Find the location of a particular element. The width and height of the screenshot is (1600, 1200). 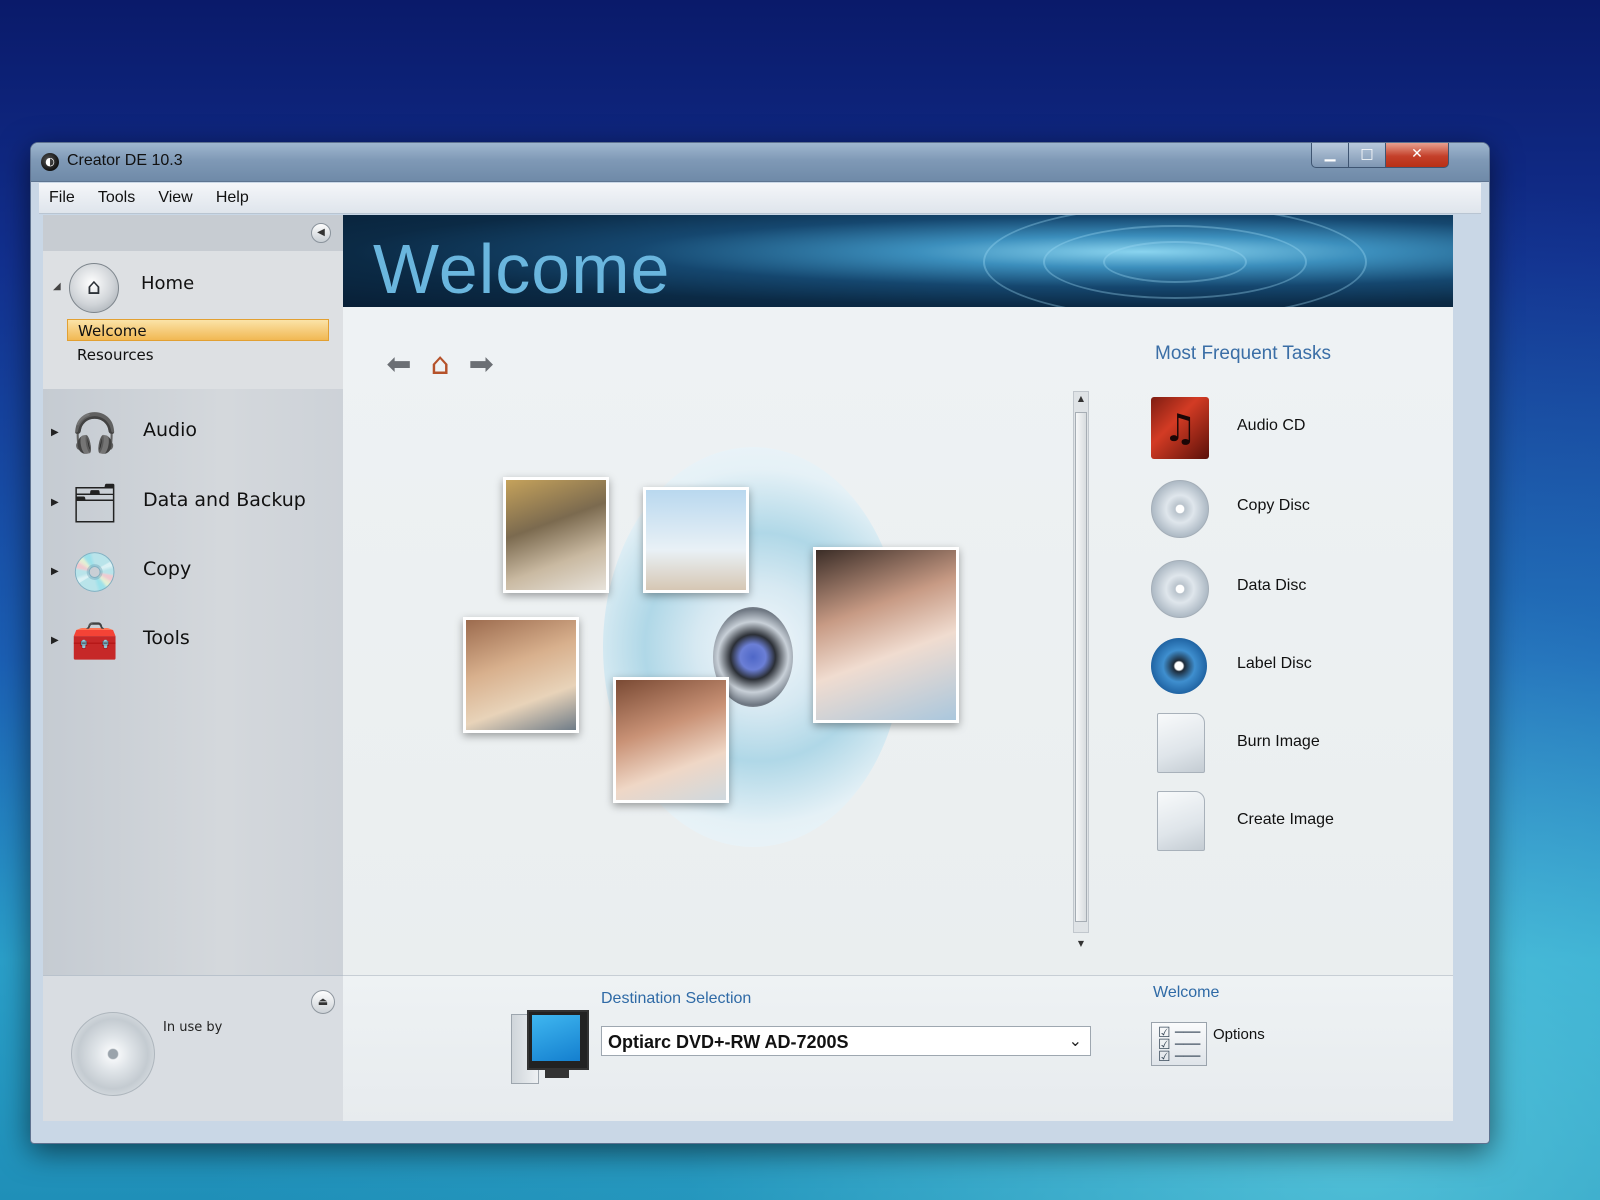

screen-display is located at coordinates (556, 1038).